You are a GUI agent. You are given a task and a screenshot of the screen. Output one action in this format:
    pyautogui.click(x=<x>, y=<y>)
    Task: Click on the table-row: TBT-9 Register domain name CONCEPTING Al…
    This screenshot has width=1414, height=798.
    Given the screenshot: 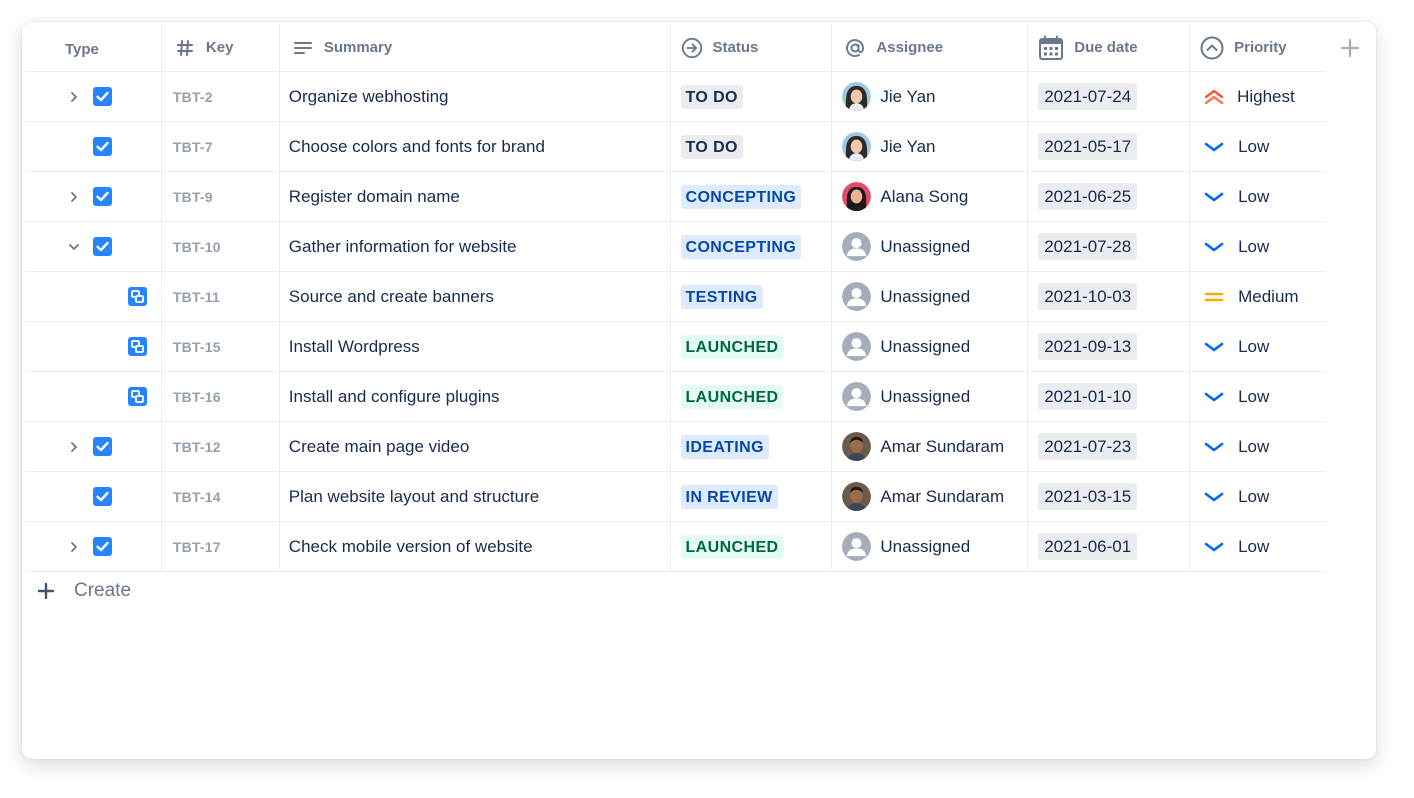 What is the action you would take?
    pyautogui.click(x=675, y=197)
    